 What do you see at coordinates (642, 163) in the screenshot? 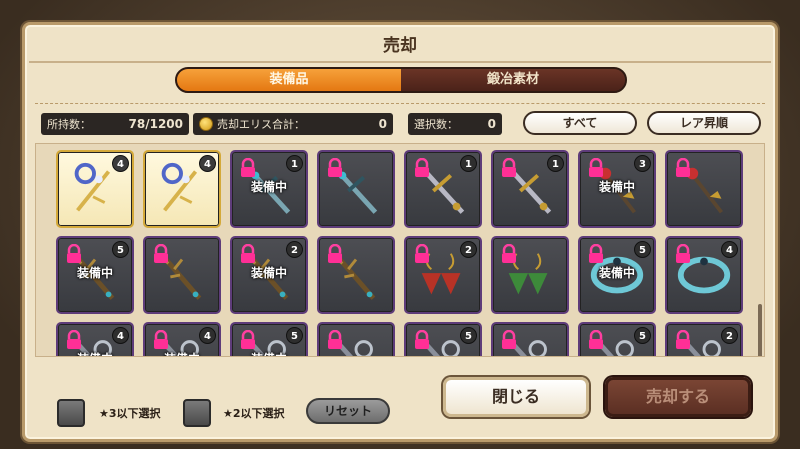
I see `item-quantity-badge: 3` at bounding box center [642, 163].